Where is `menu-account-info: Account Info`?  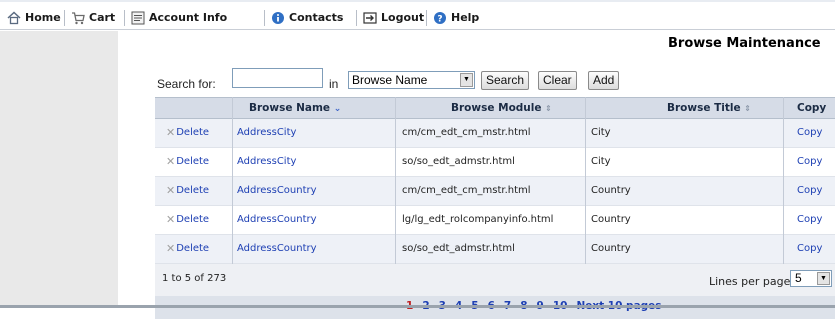 menu-account-info: Account Info is located at coordinates (178, 17).